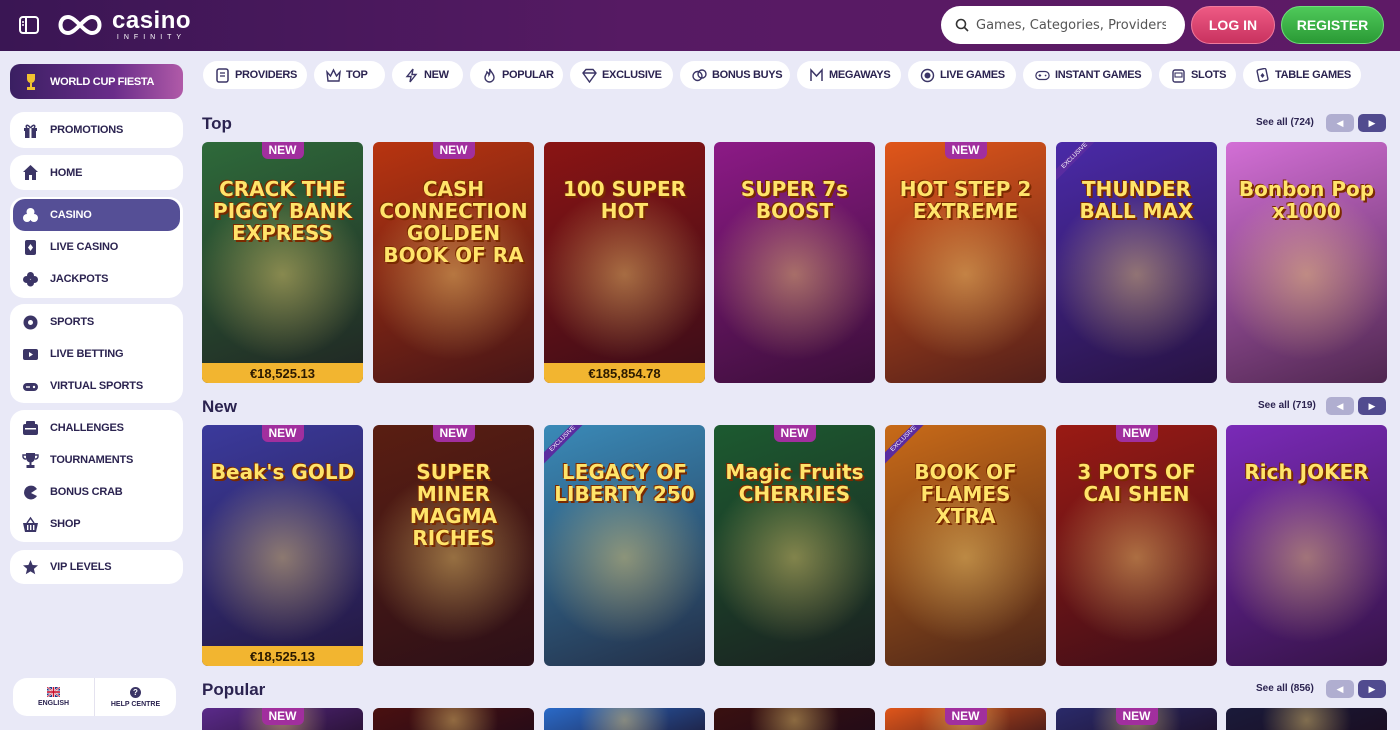 The width and height of the screenshot is (1400, 730). I want to click on controller-icon, so click(1042, 75).